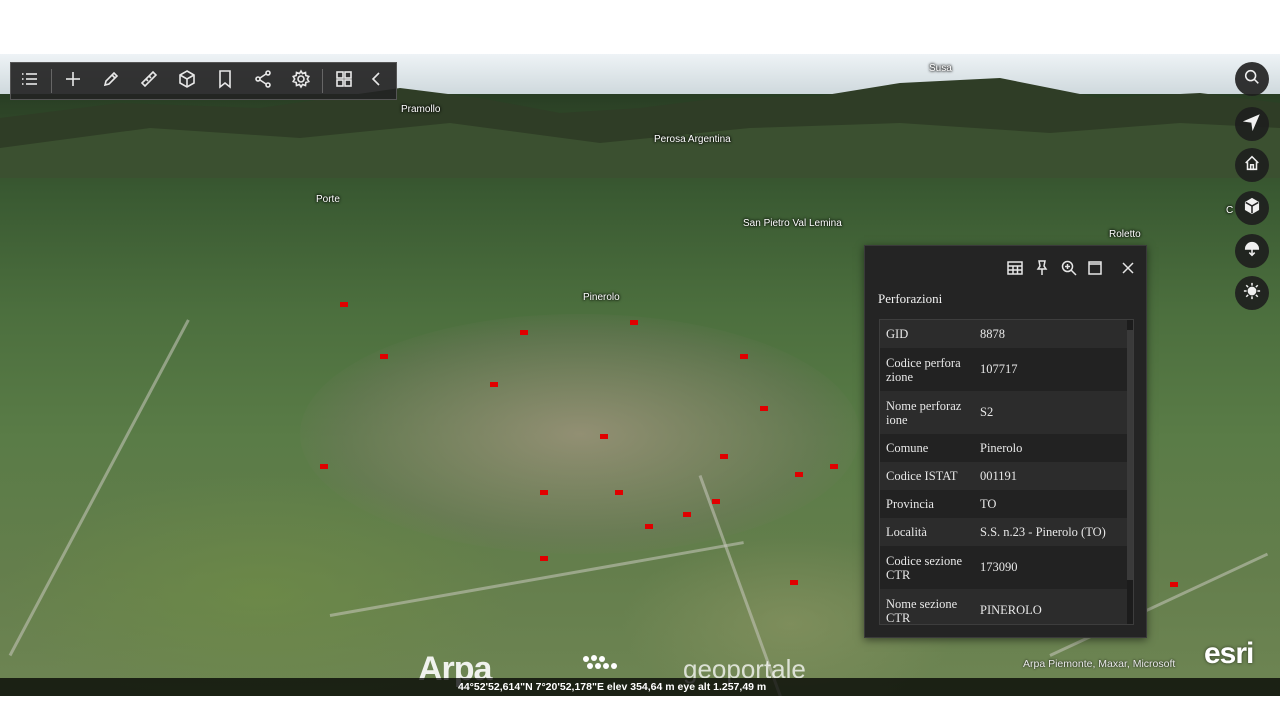  I want to click on sketch-button, so click(111, 81).